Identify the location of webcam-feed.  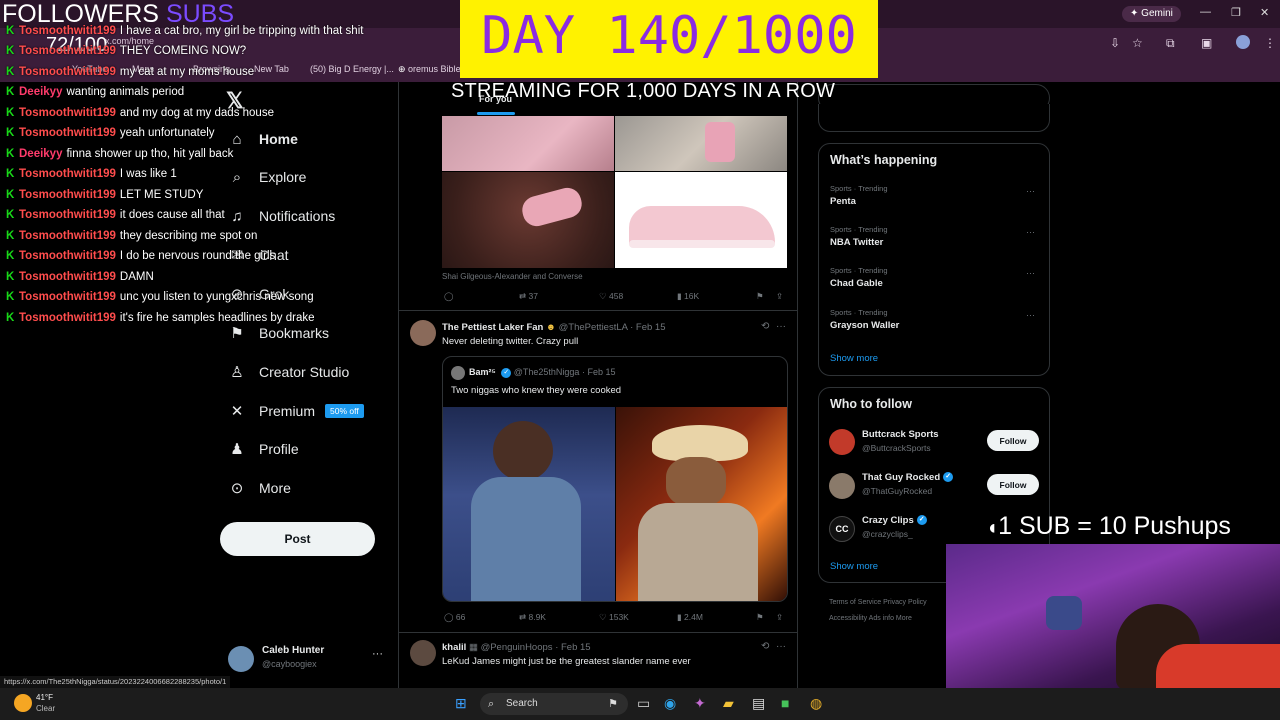
(1113, 617).